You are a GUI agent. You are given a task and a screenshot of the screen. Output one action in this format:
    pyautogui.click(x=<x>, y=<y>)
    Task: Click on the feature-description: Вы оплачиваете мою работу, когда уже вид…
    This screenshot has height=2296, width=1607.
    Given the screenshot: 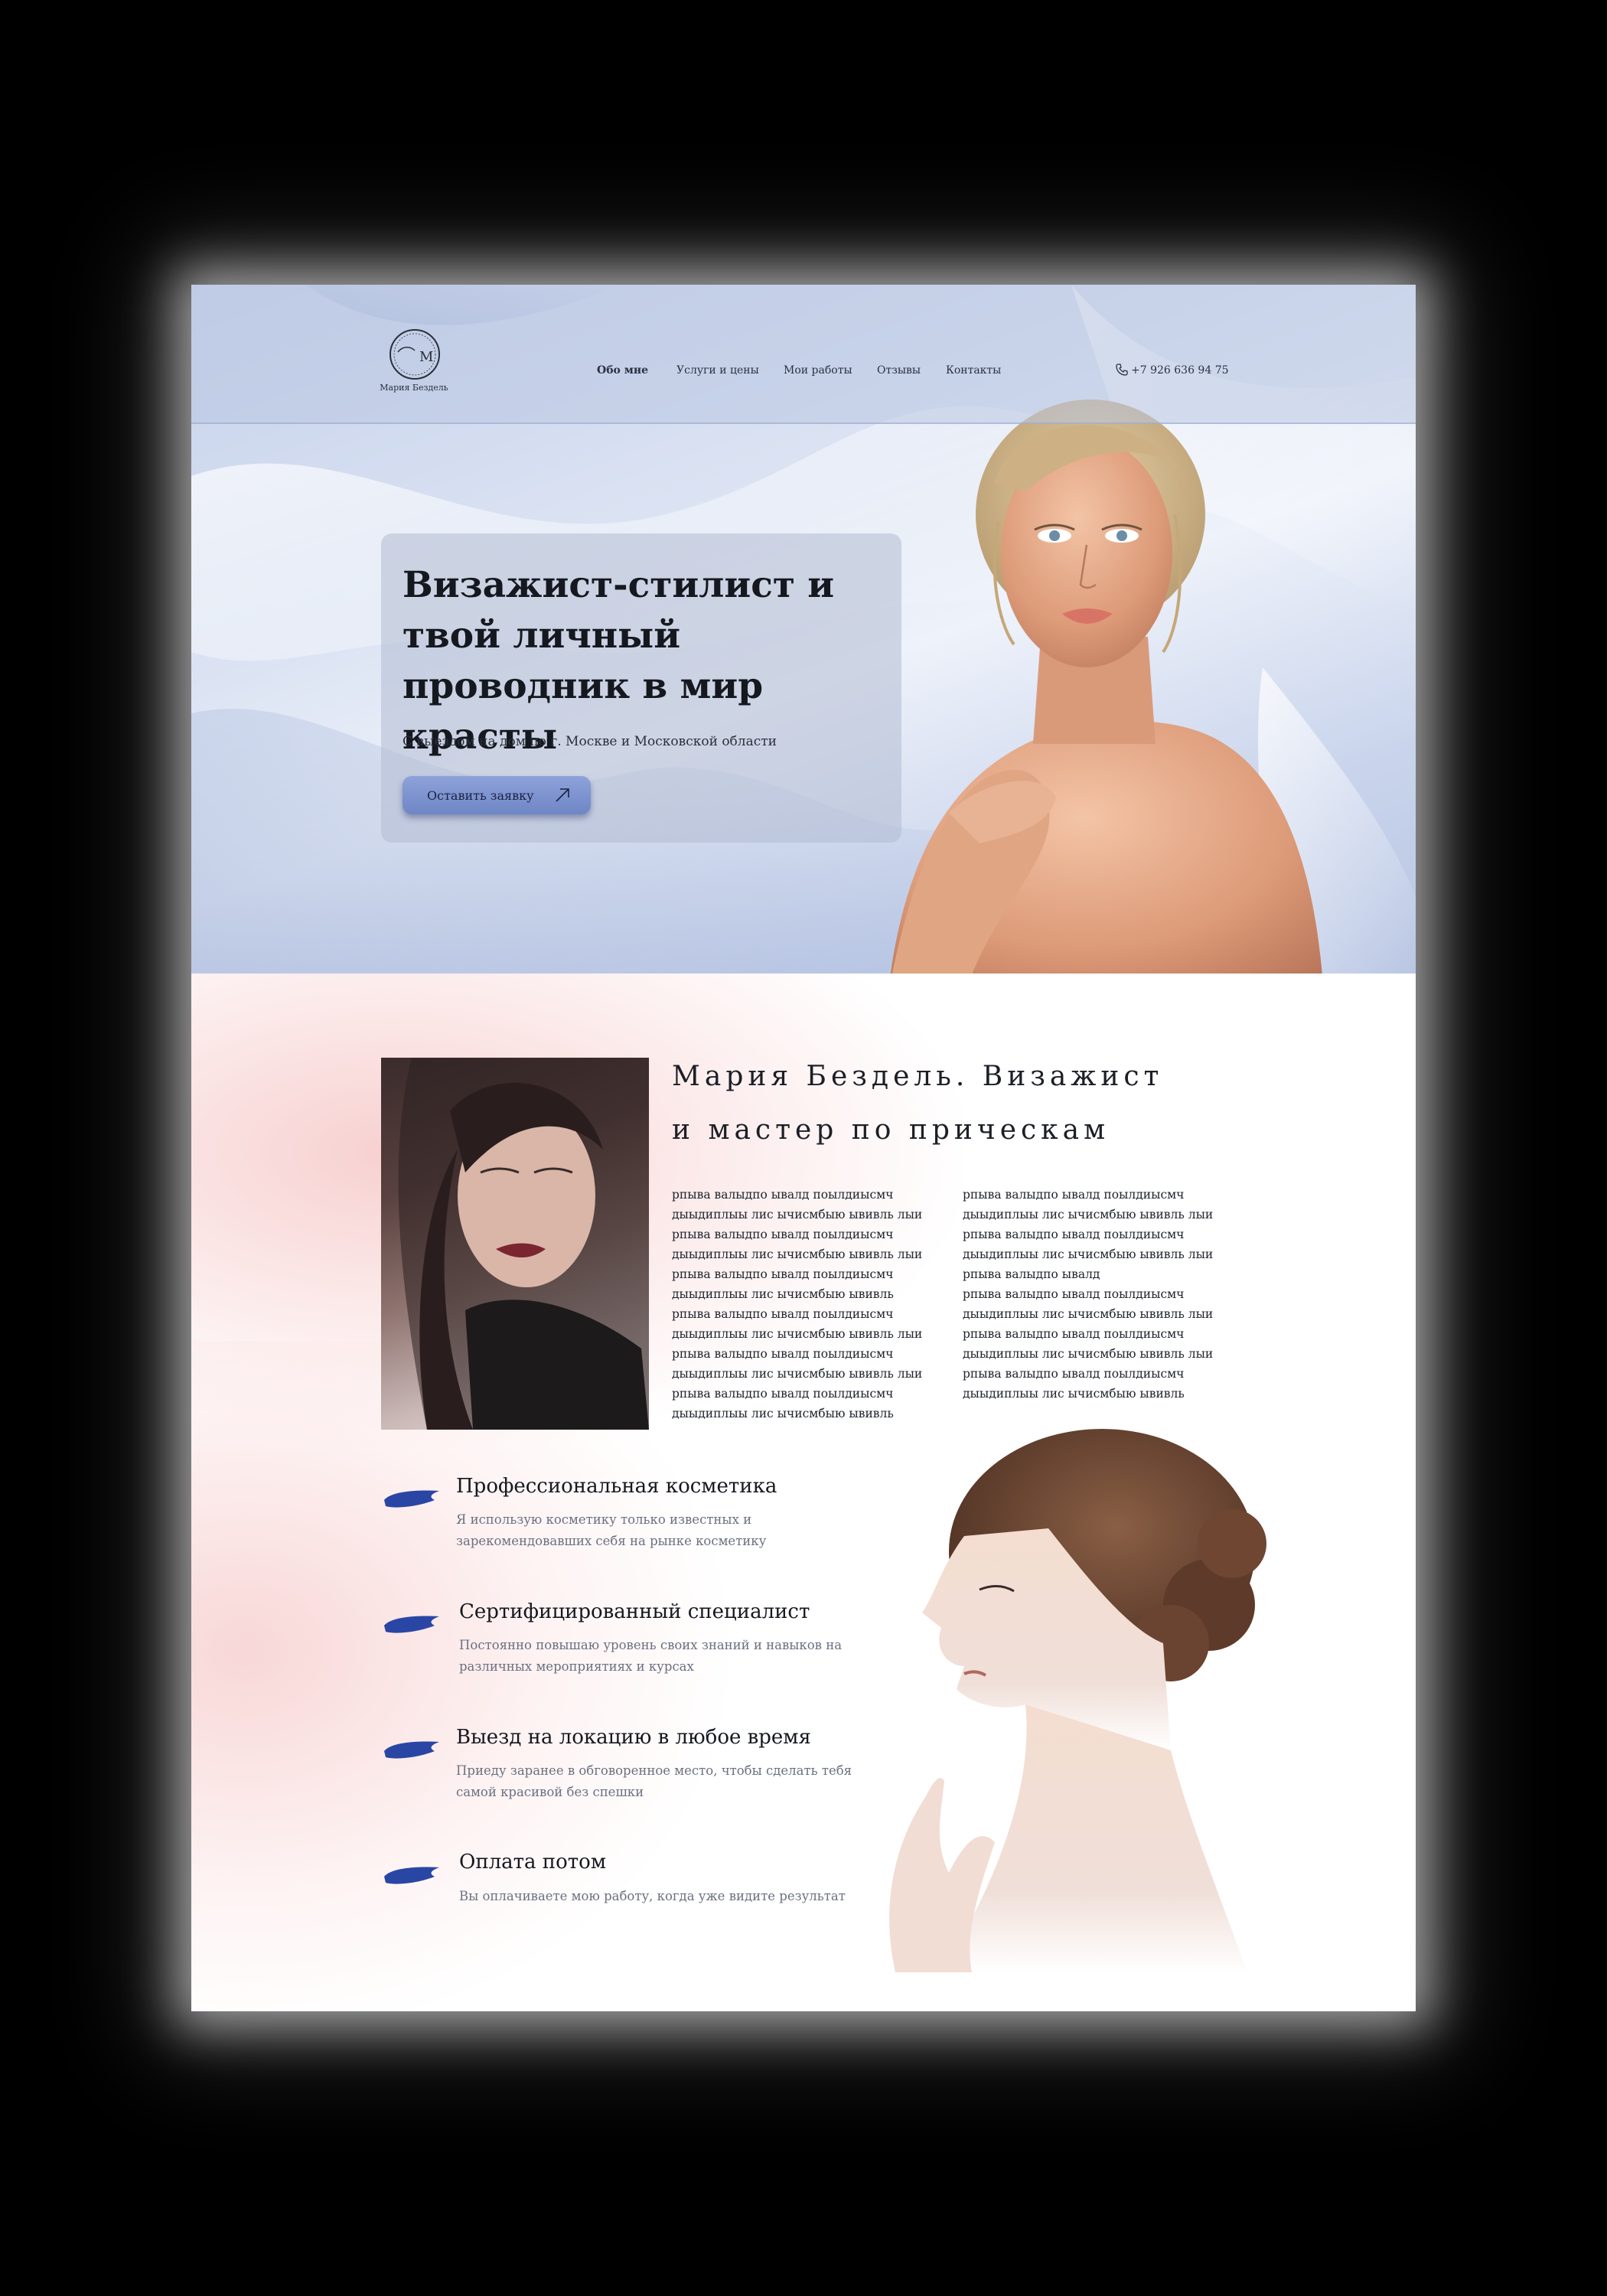 What is the action you would take?
    pyautogui.click(x=653, y=1896)
    